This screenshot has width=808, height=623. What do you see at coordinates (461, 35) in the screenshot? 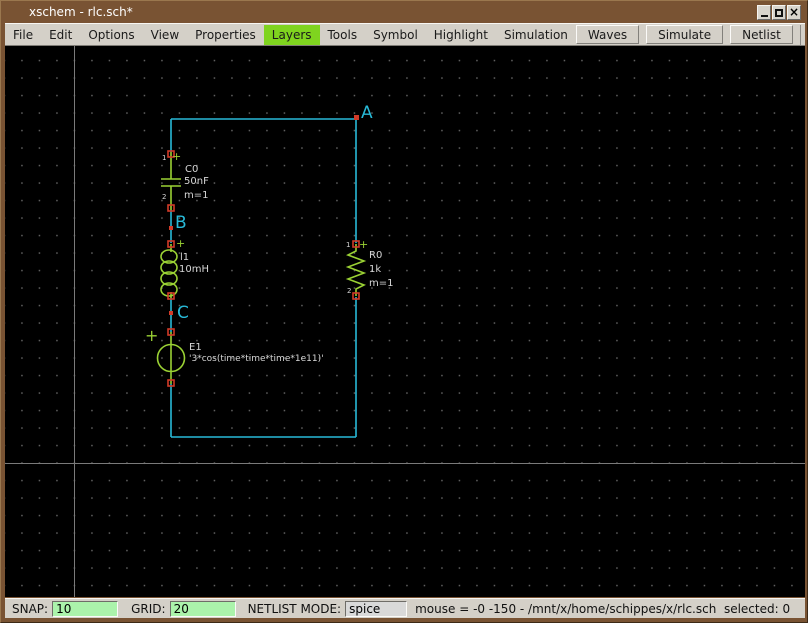
I see `menu-highlight: Highlight` at bounding box center [461, 35].